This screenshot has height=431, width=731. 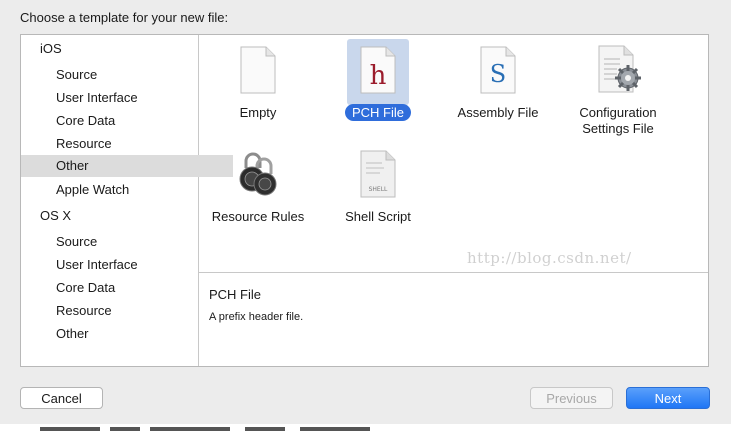 I want to click on next-button: Next, so click(x=668, y=398).